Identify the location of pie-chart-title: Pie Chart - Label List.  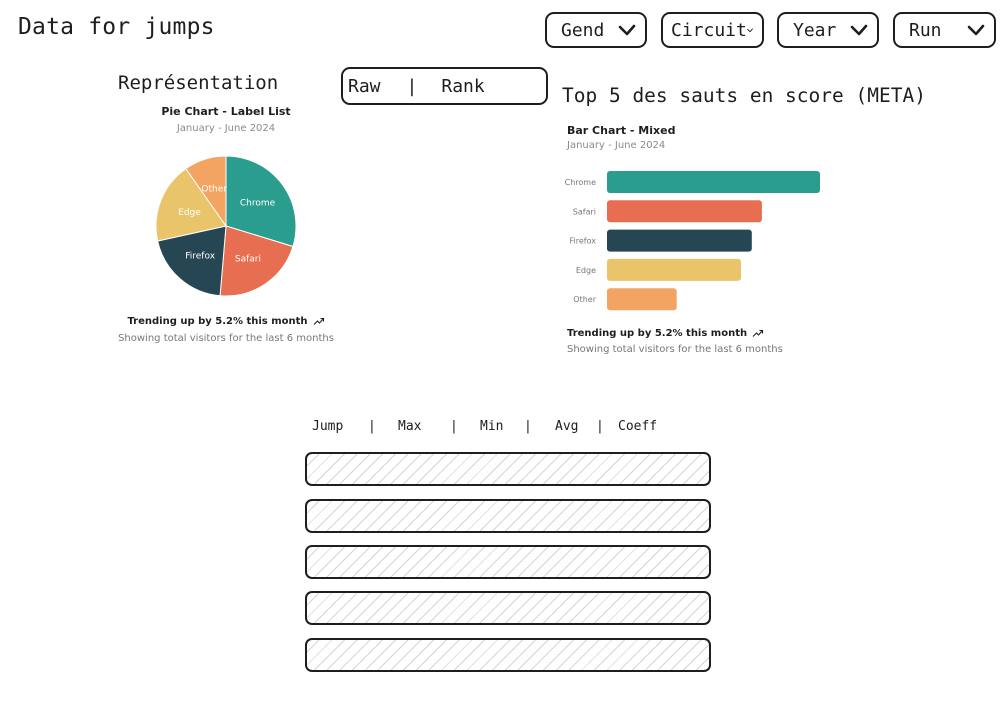
(226, 111).